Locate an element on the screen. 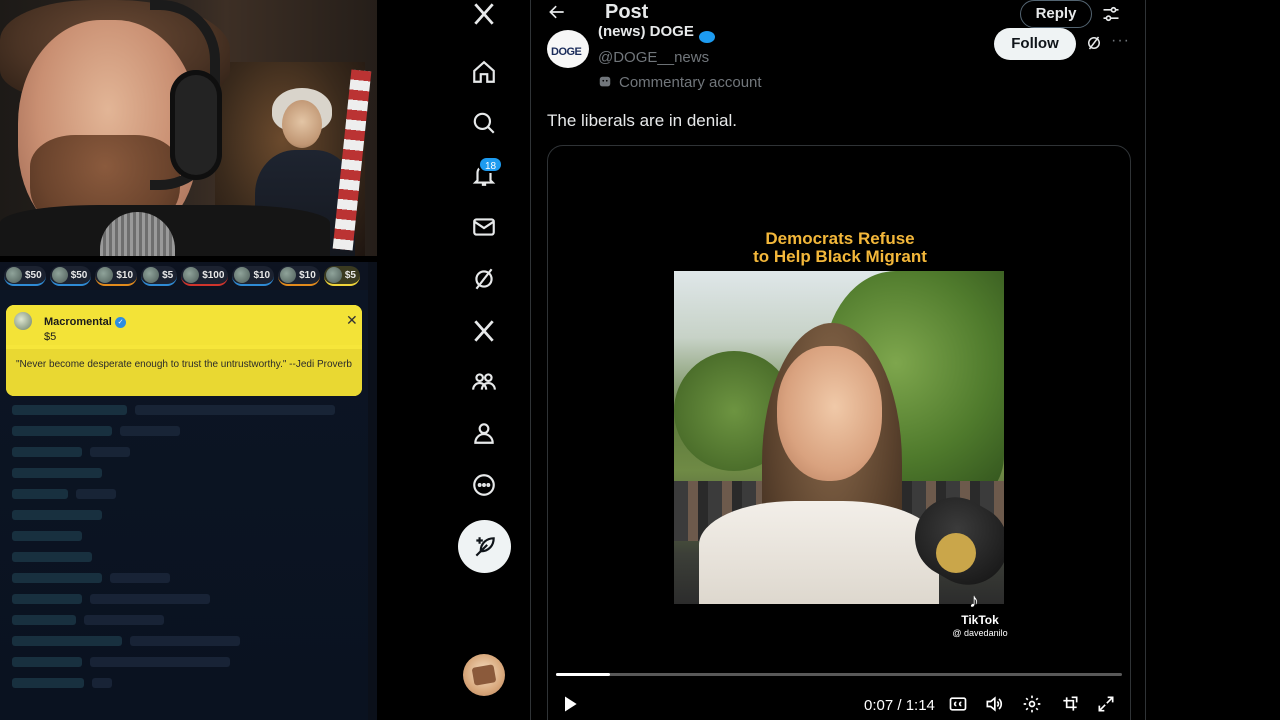 The width and height of the screenshot is (1280, 720). back-button is located at coordinates (559, 14).